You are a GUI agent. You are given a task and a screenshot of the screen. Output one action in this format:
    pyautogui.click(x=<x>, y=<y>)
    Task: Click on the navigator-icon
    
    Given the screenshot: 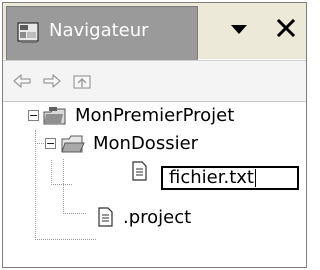 What is the action you would take?
    pyautogui.click(x=28, y=32)
    